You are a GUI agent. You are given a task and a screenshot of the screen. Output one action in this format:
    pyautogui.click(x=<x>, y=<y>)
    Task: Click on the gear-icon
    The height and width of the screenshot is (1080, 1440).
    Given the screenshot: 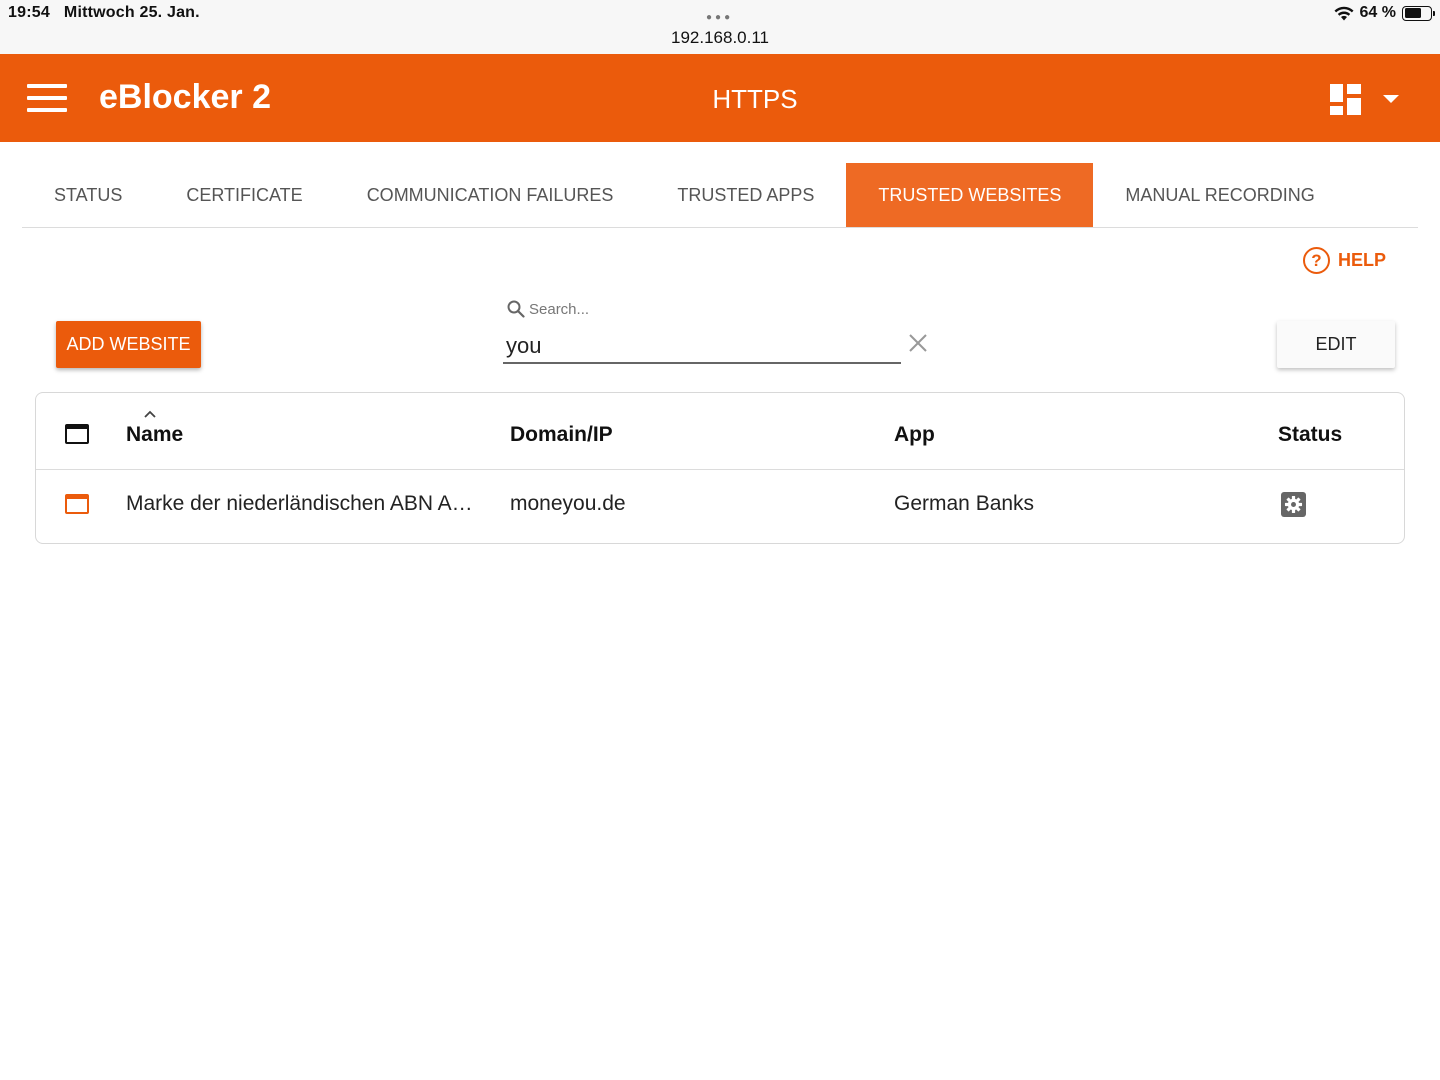 What is the action you would take?
    pyautogui.click(x=1293, y=504)
    